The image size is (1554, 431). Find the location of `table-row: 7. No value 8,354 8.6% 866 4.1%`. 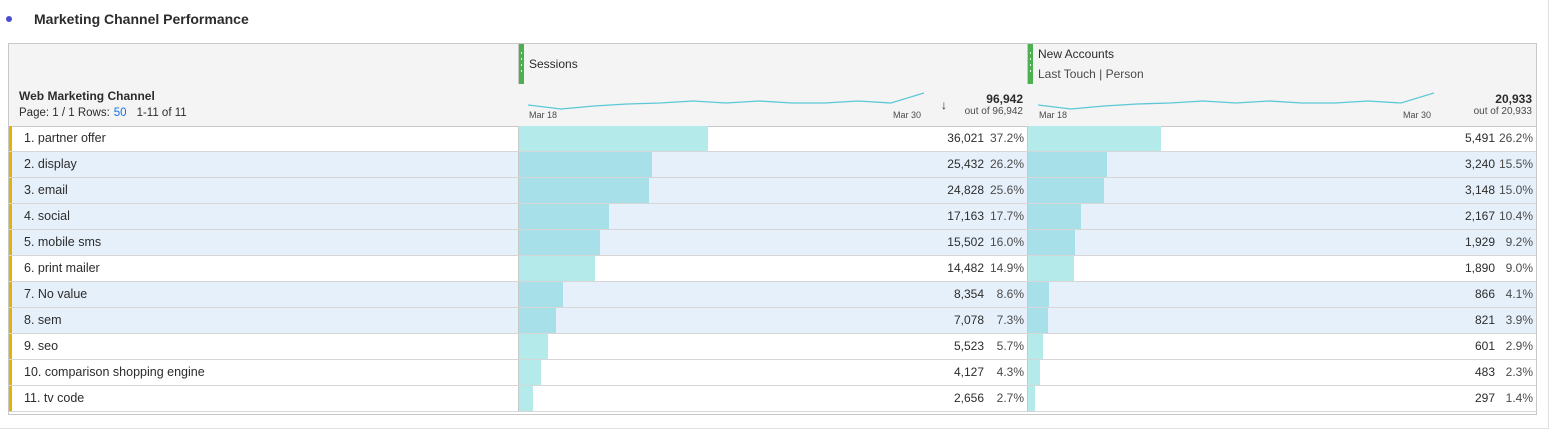

table-row: 7. No value 8,354 8.6% 866 4.1% is located at coordinates (772, 295).